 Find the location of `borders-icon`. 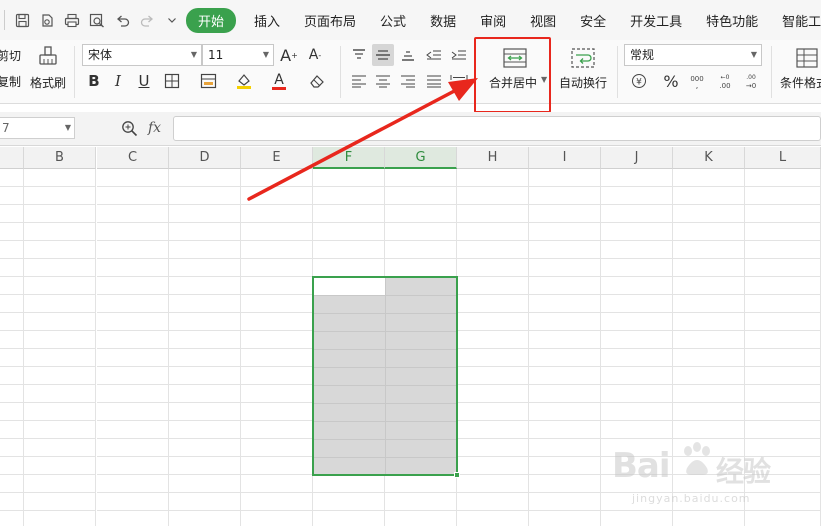

borders-icon is located at coordinates (172, 81).